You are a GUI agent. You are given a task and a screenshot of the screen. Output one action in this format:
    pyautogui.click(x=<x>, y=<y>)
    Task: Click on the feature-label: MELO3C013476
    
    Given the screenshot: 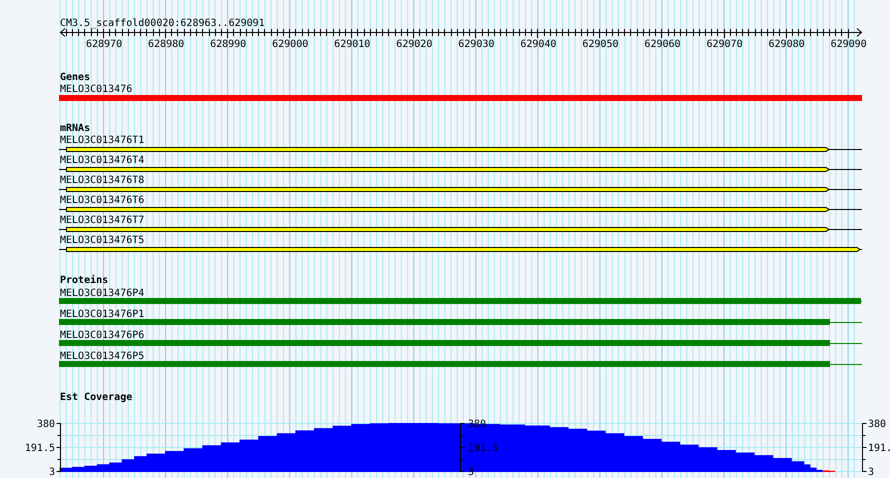 What is the action you would take?
    pyautogui.click(x=96, y=89)
    